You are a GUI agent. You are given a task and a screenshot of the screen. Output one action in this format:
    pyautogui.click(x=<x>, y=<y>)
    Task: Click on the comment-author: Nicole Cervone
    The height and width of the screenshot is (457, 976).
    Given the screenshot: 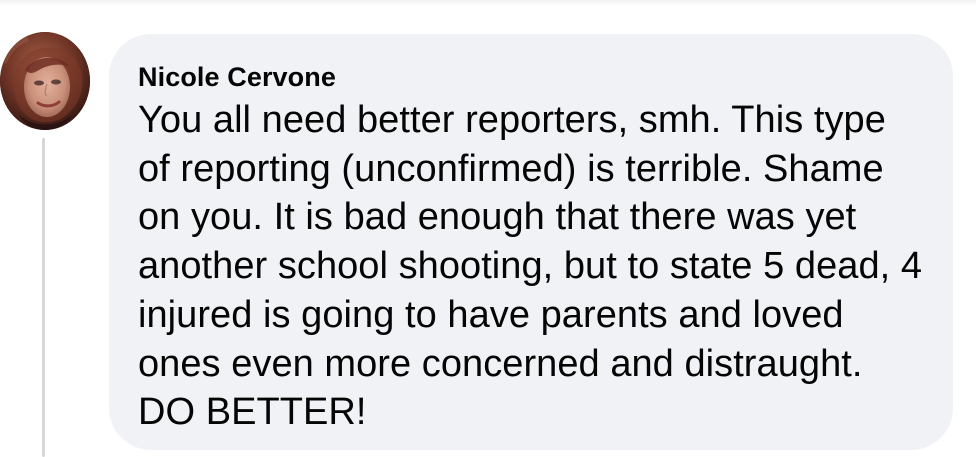 What is the action you would take?
    pyautogui.click(x=531, y=77)
    